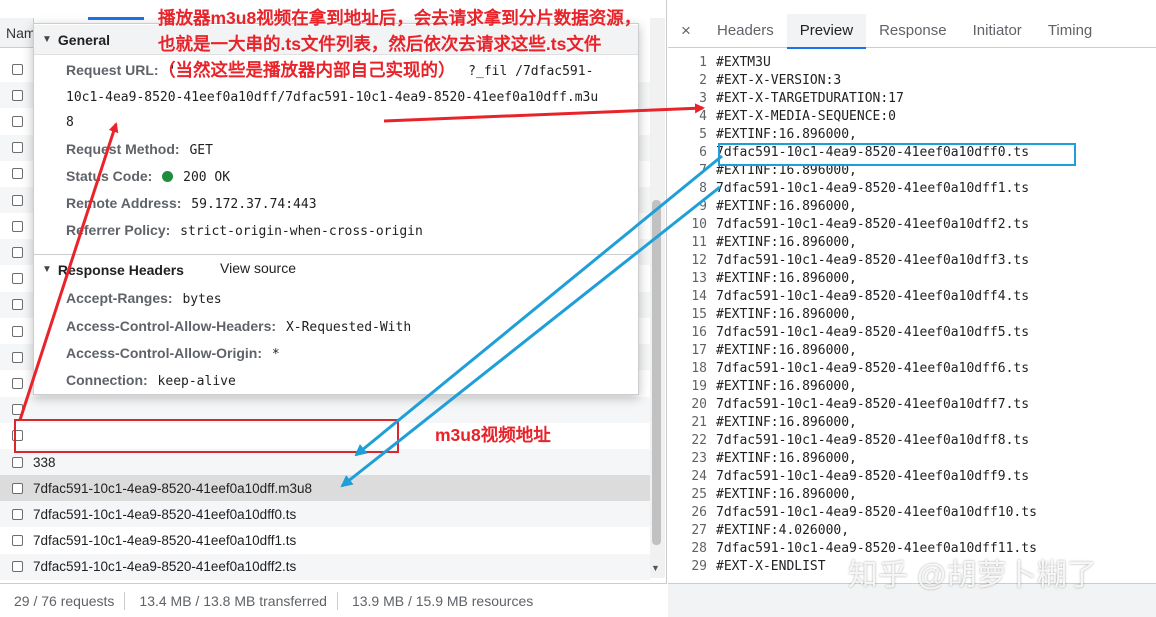 The image size is (1156, 617). What do you see at coordinates (656, 372) in the screenshot?
I see `scrollbar-thumb` at bounding box center [656, 372].